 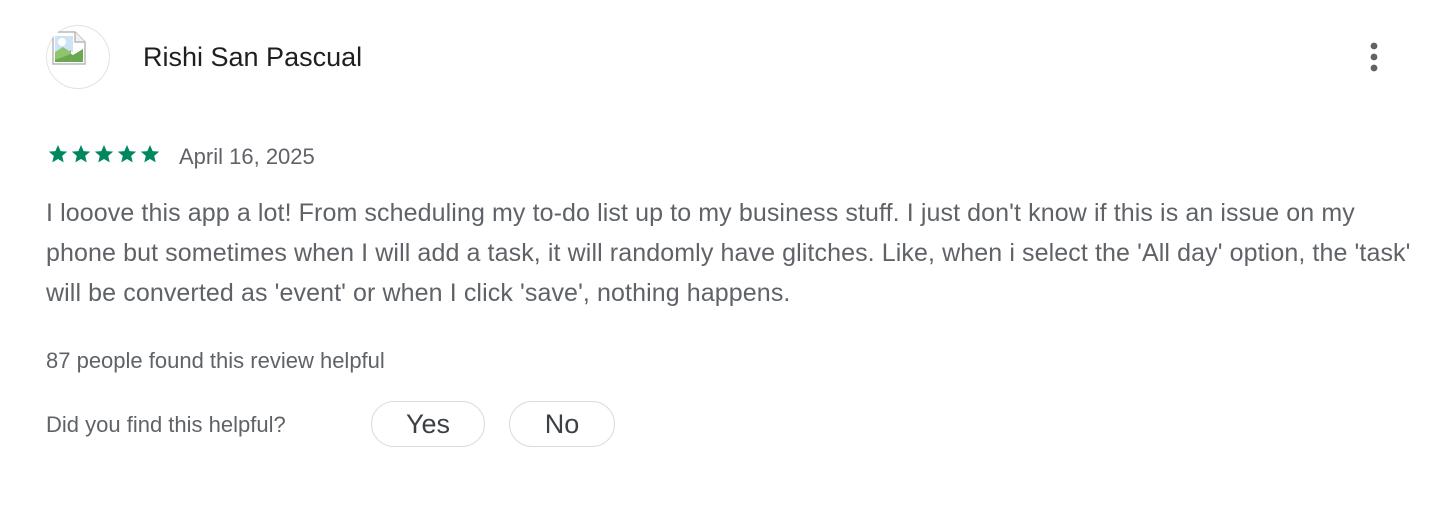 What do you see at coordinates (166, 424) in the screenshot?
I see `helpful-question: Did you find this helpful?` at bounding box center [166, 424].